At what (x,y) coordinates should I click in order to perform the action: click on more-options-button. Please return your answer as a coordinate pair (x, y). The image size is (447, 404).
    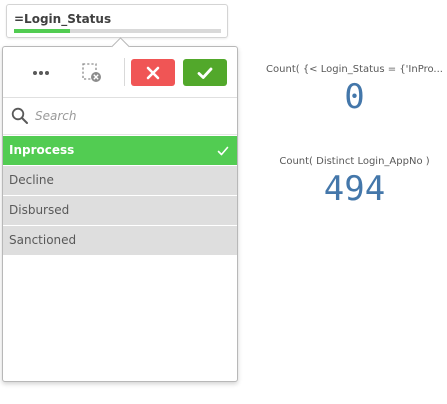
    Looking at the image, I should click on (41, 73).